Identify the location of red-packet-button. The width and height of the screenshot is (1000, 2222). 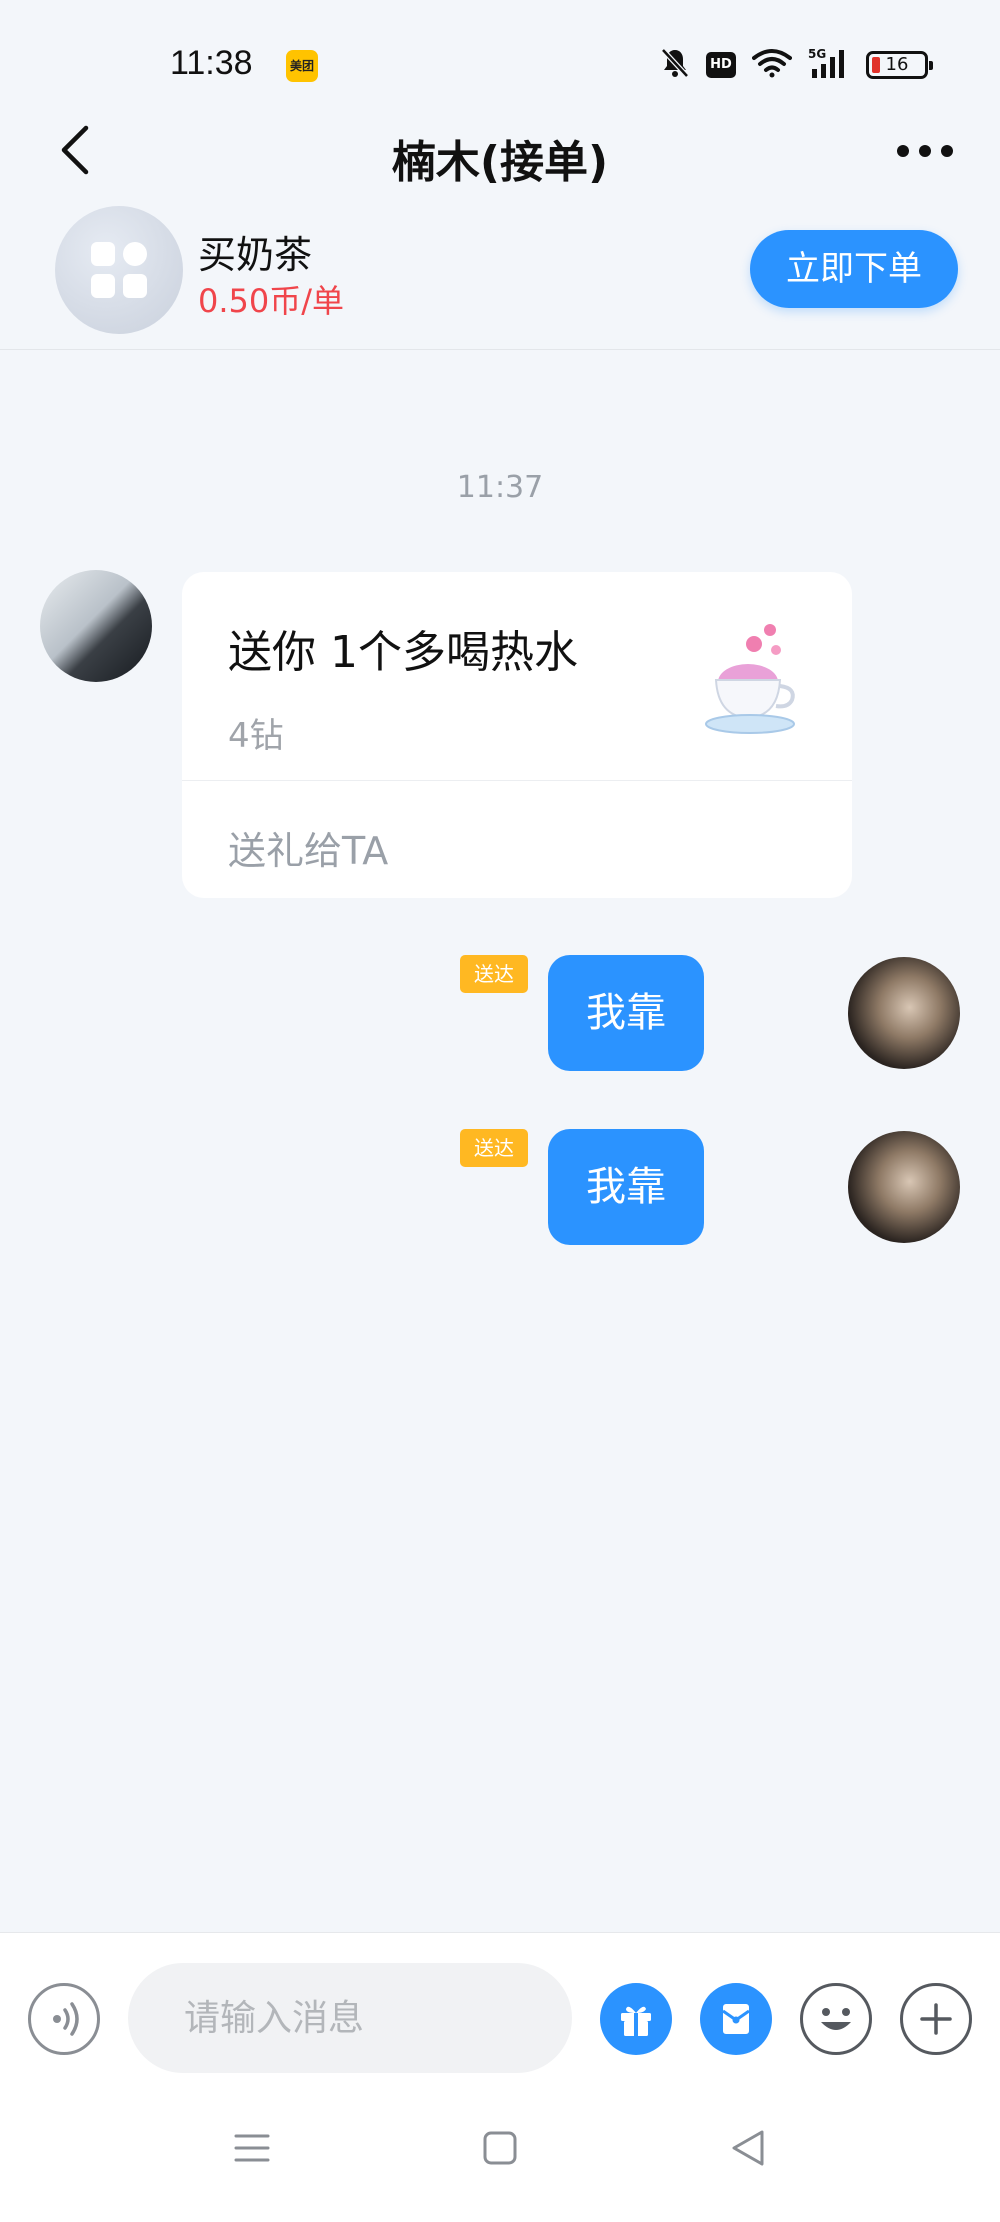
(736, 2019).